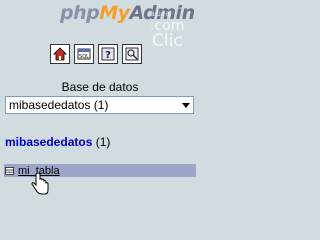 The image size is (320, 240). I want to click on database-select-value: mibasededatos (1), so click(59, 105).